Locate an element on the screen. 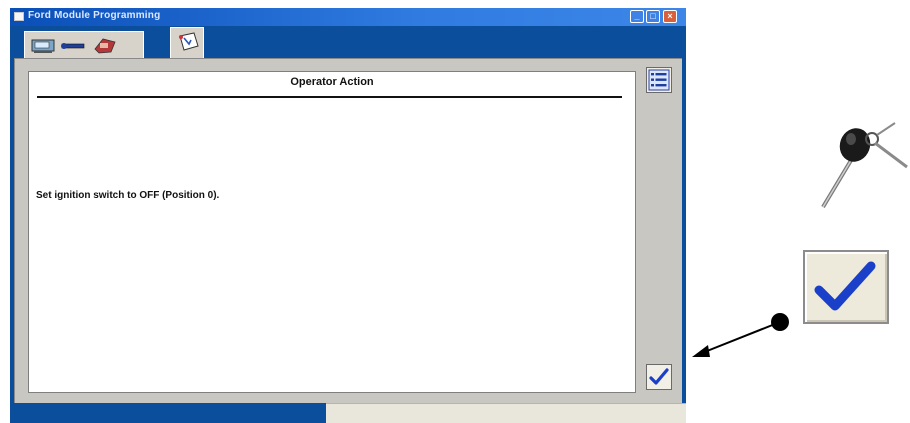 The width and height of the screenshot is (910, 423). status-bar-left is located at coordinates (168, 413).